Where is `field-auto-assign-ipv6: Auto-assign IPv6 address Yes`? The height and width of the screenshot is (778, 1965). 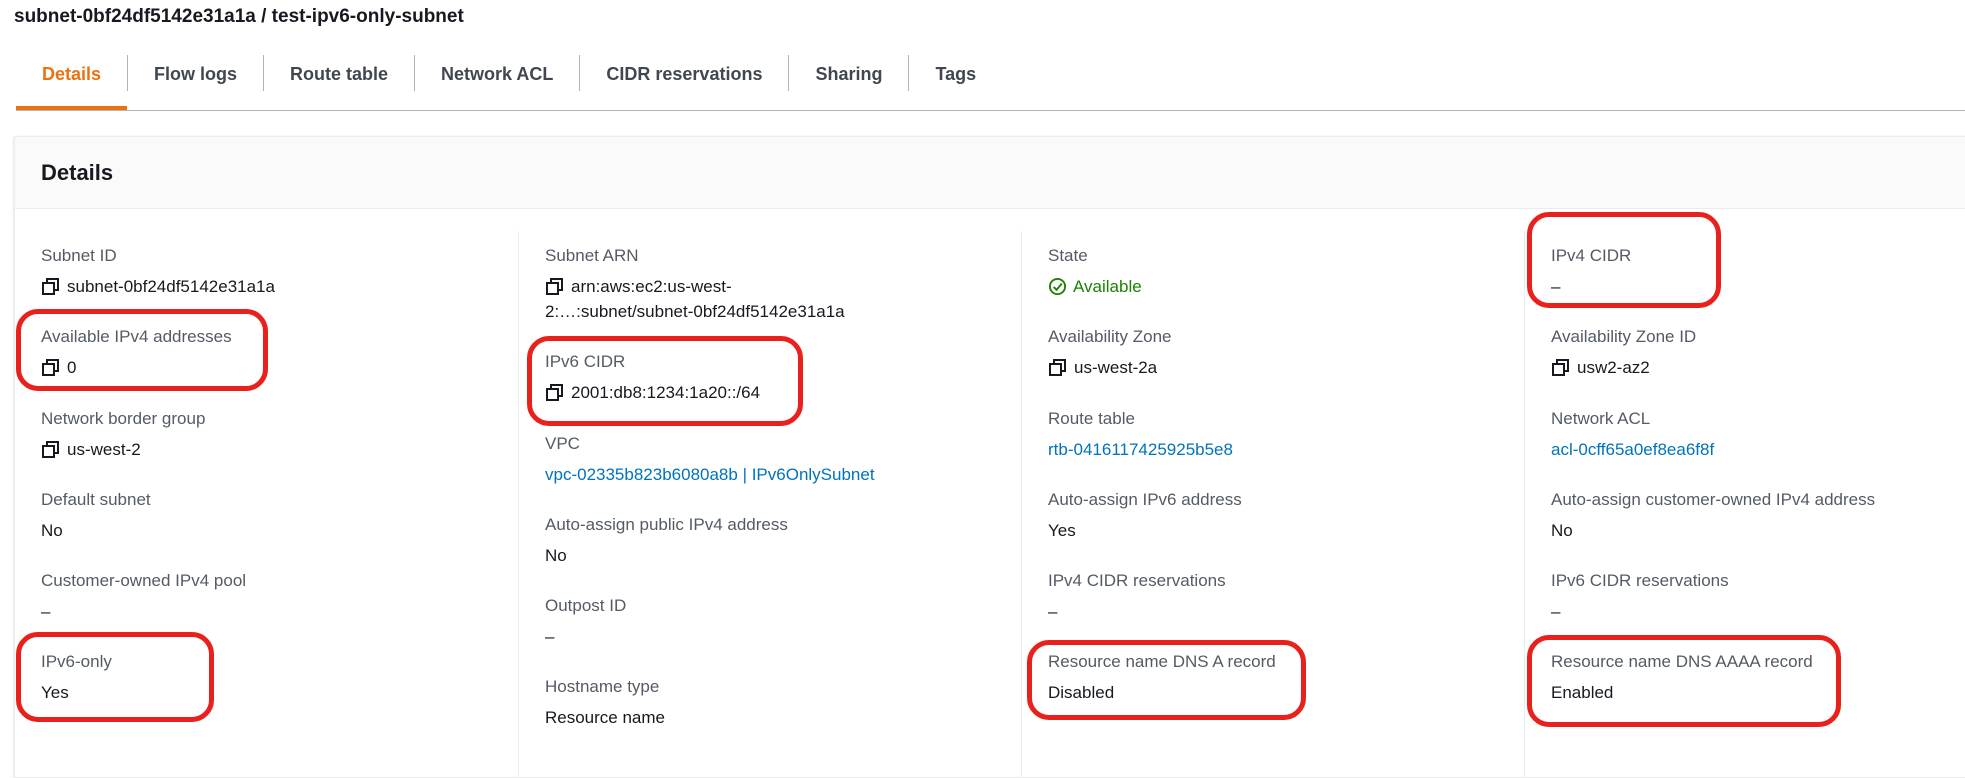
field-auto-assign-ipv6: Auto-assign IPv6 address Yes is located at coordinates (1145, 515).